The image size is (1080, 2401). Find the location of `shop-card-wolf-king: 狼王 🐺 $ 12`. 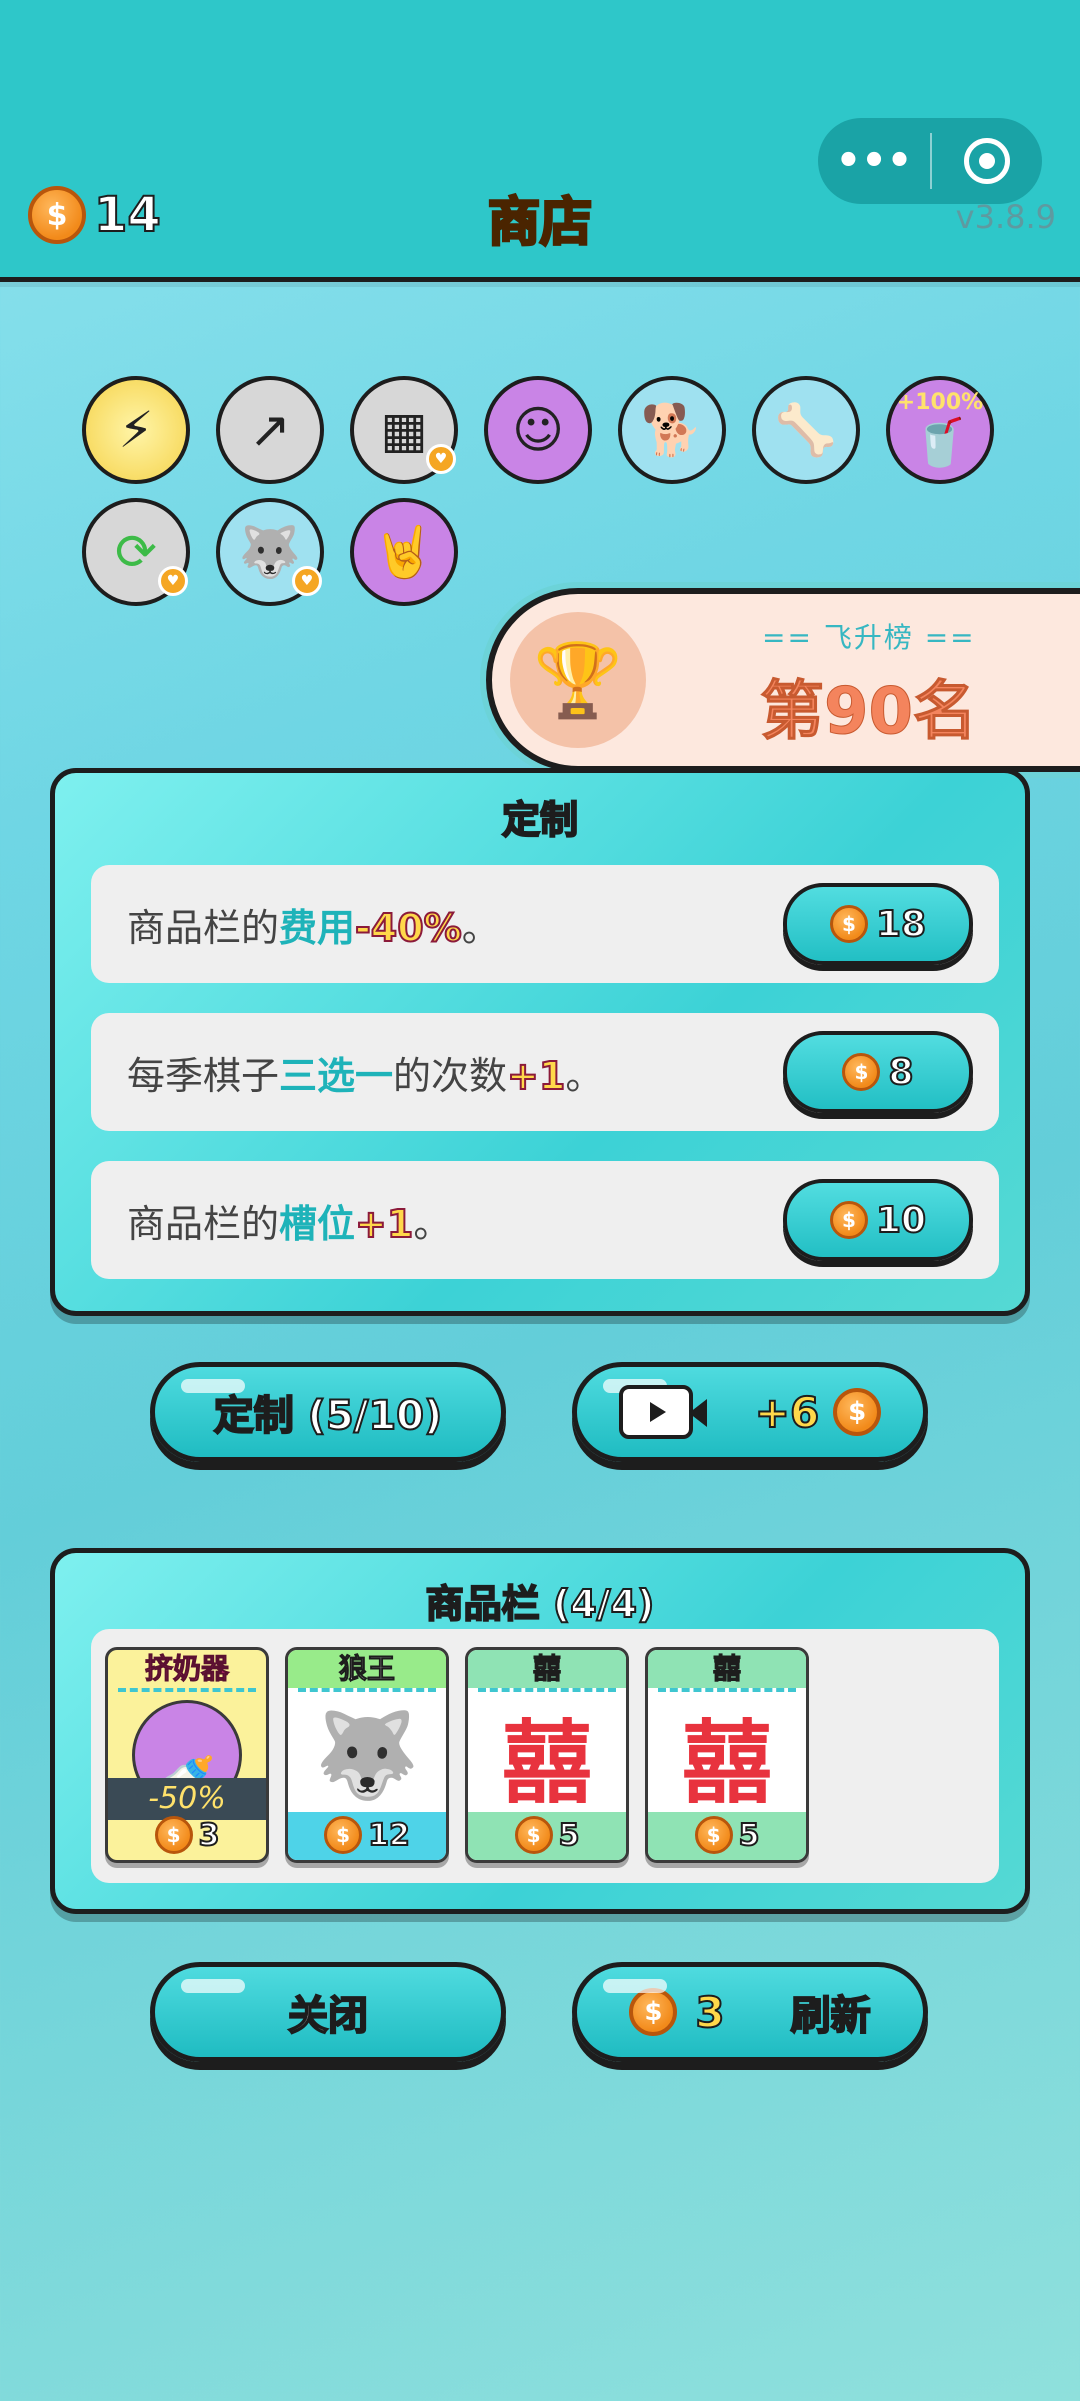

shop-card-wolf-king: 狼王 🐺 $ 12 is located at coordinates (367, 1755).